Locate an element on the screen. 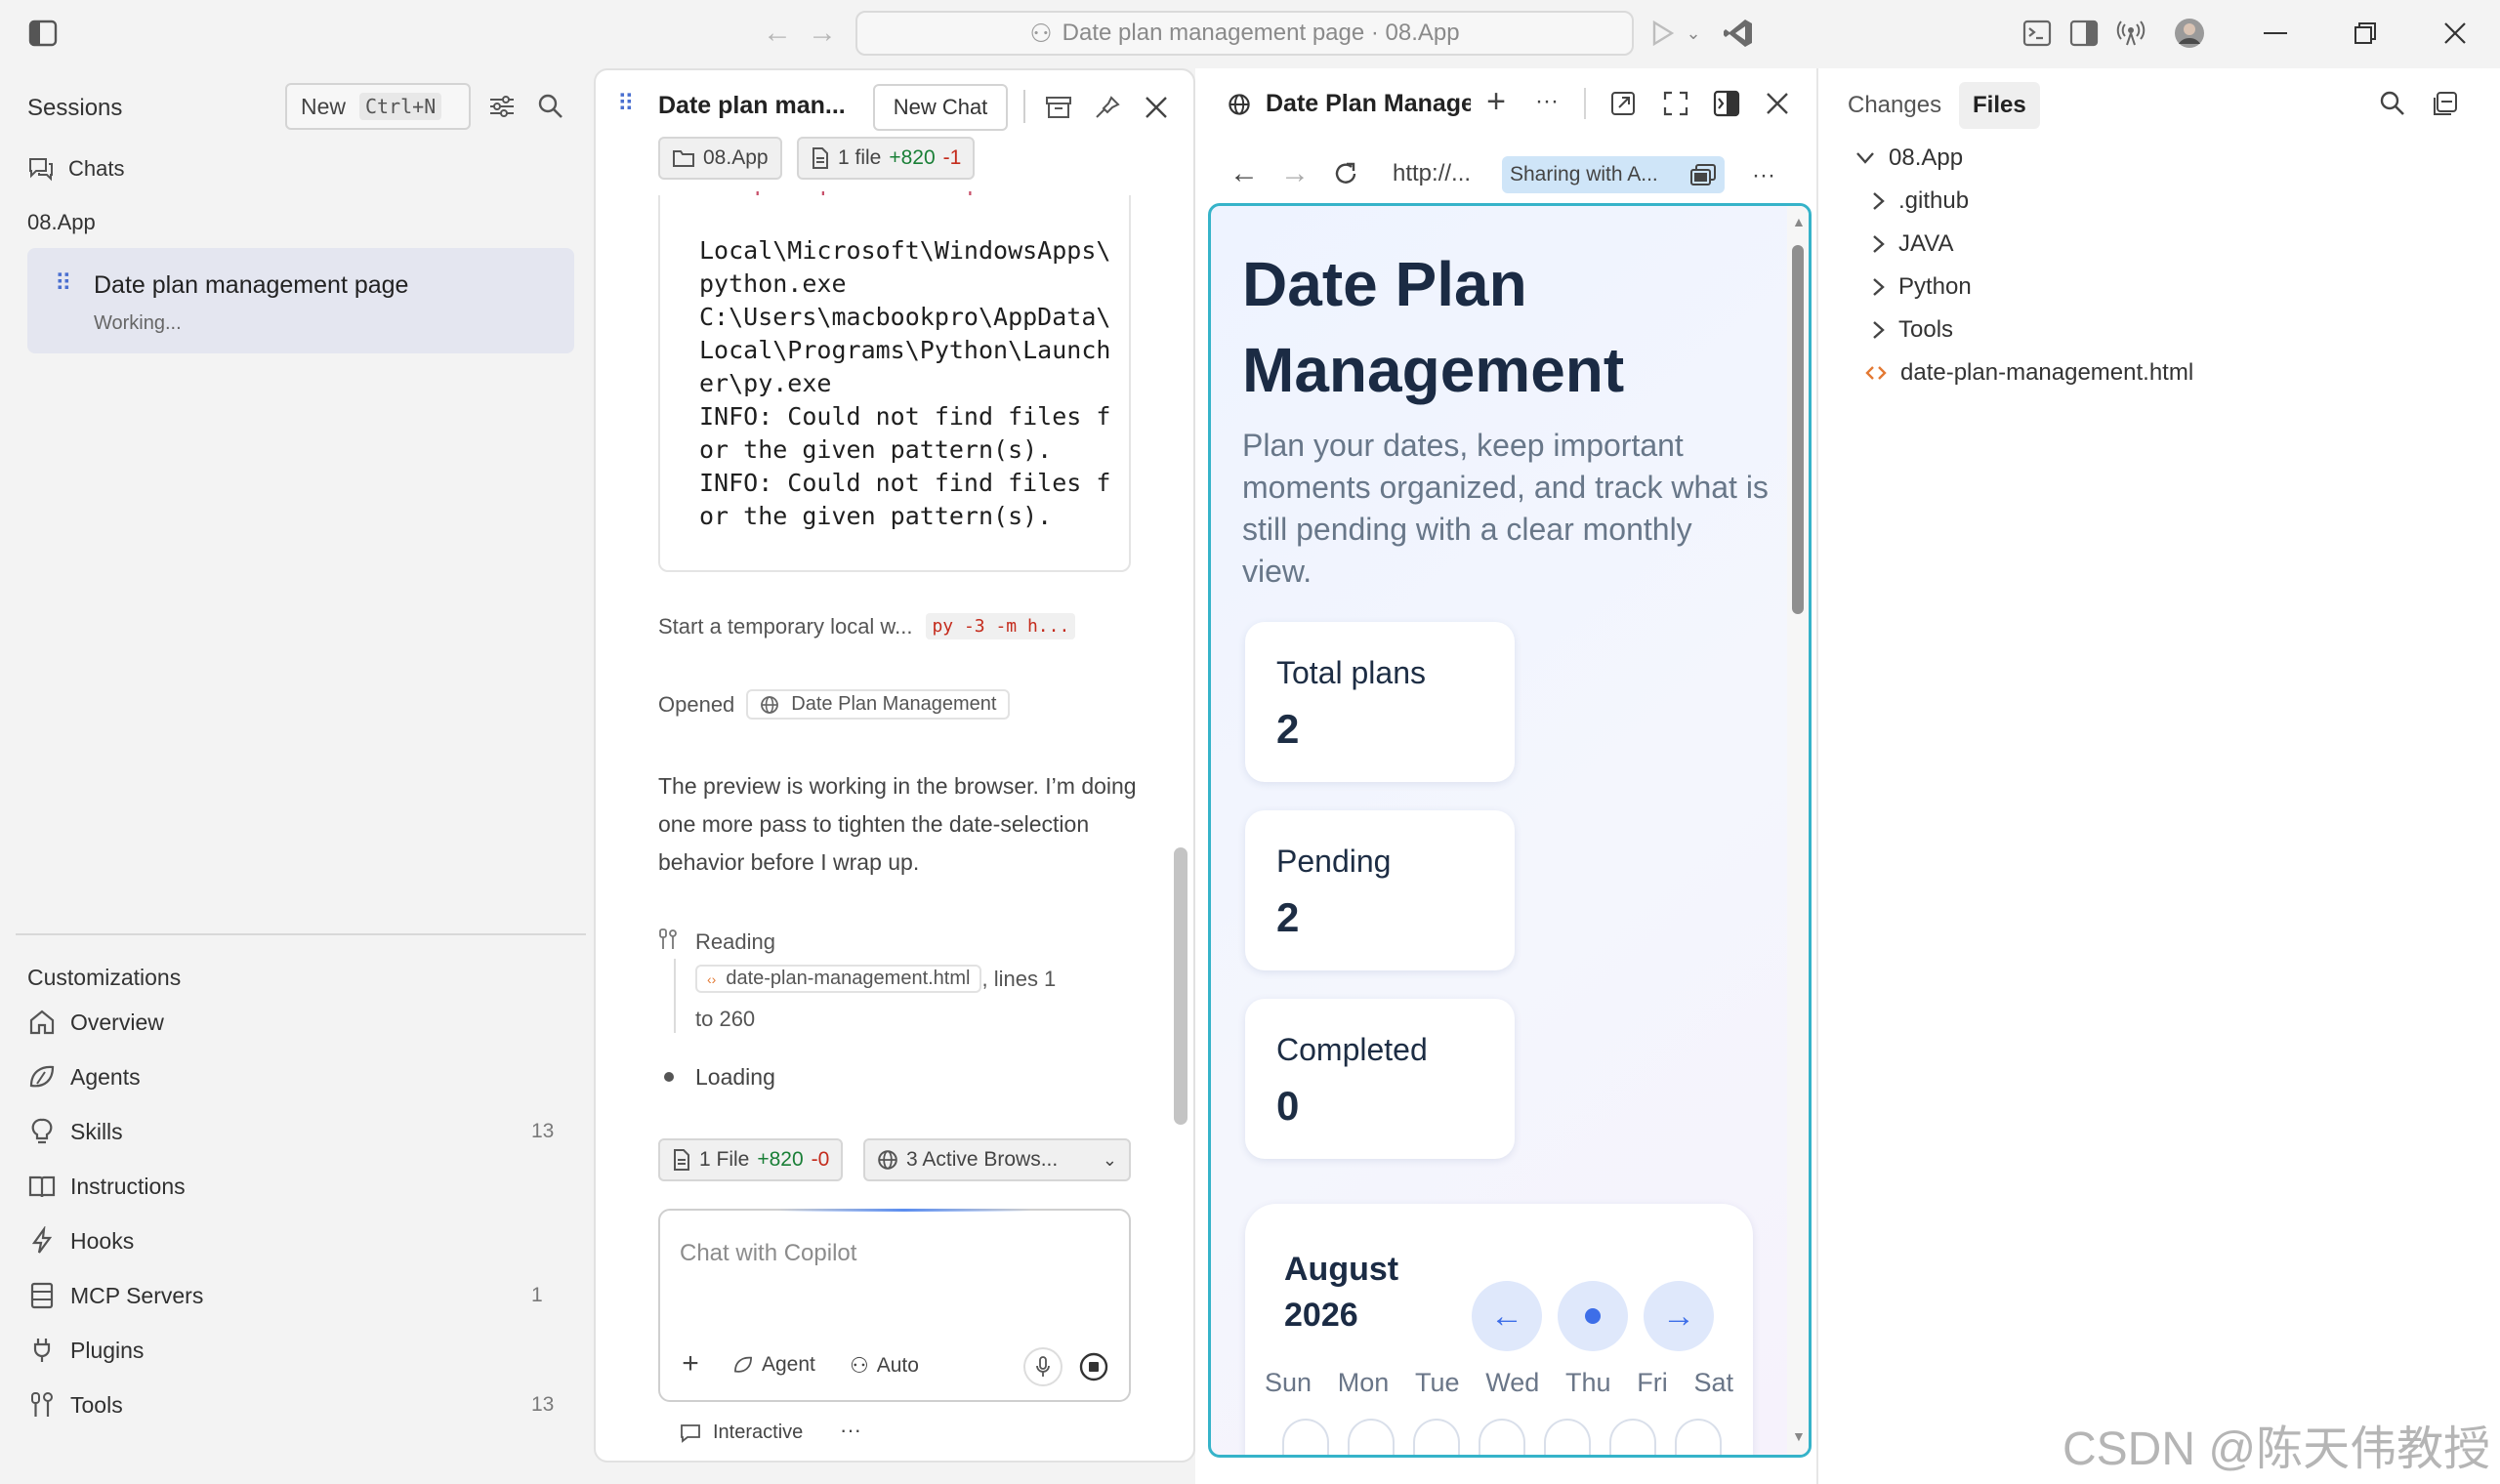  chat-drag-handle-icon: ⠿ is located at coordinates (626, 104).